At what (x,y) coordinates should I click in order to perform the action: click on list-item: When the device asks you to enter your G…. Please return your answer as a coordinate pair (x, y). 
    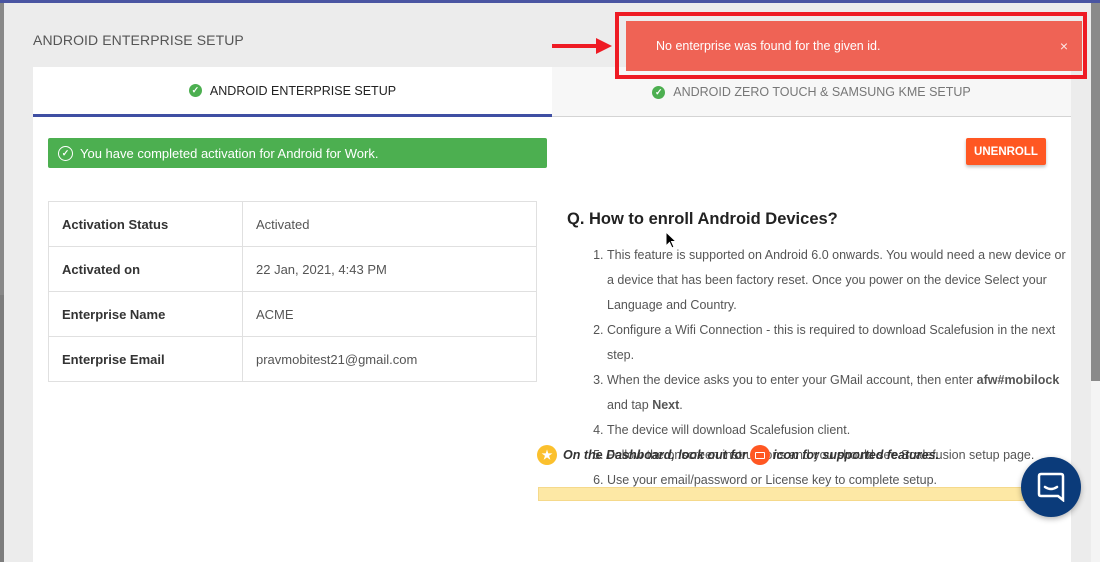
    Looking at the image, I should click on (837, 393).